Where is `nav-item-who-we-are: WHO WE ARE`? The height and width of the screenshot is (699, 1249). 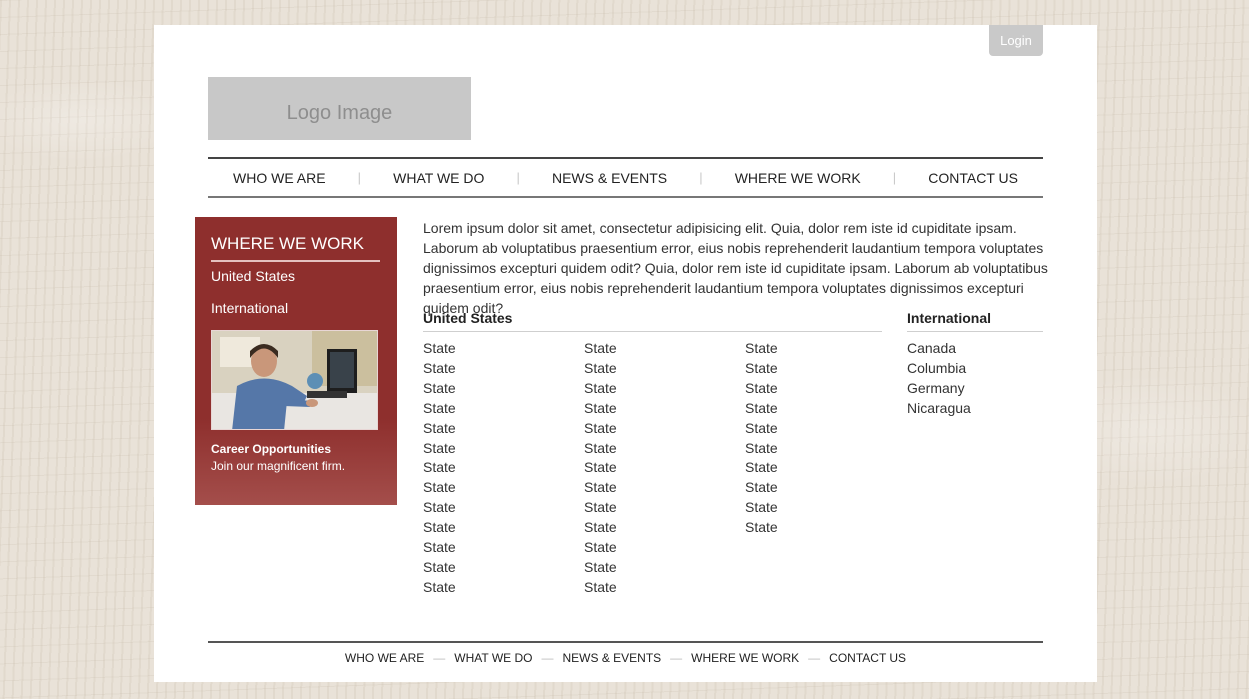 nav-item-who-we-are: WHO WE ARE is located at coordinates (279, 178).